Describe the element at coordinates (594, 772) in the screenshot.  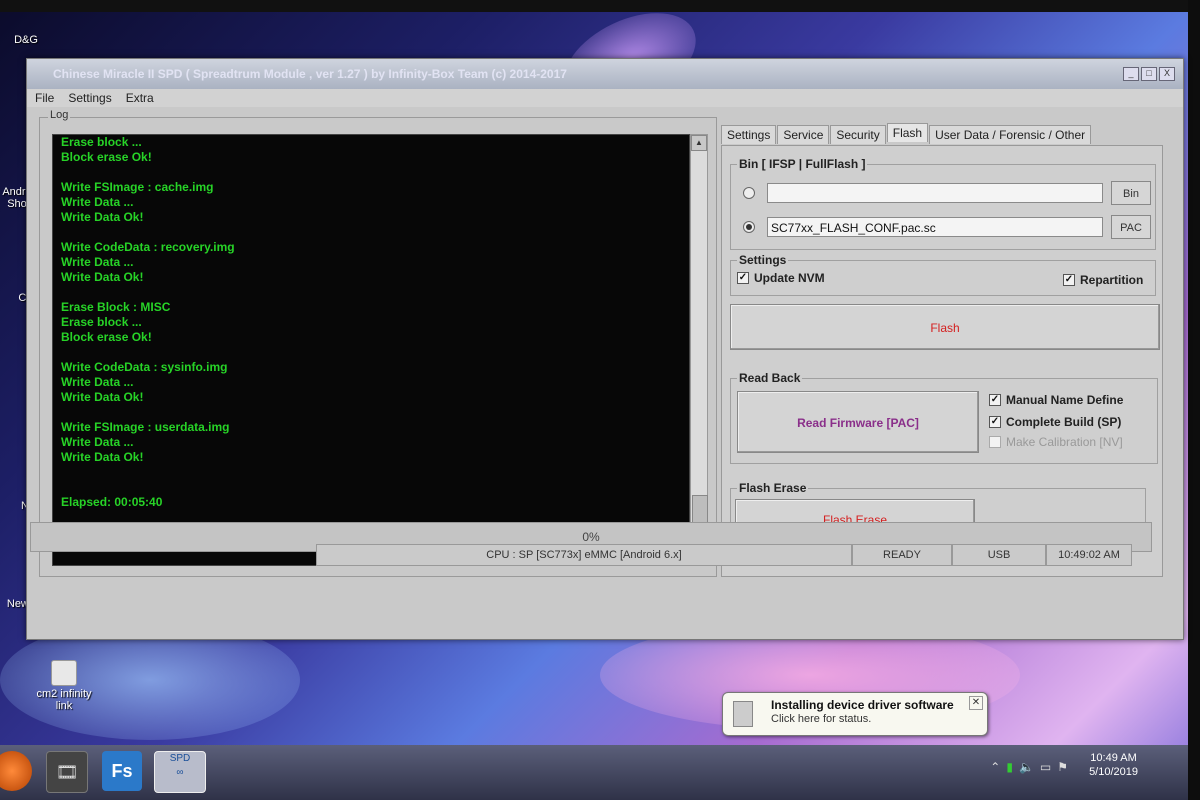
I see `taskbar: 🎞 Fs SPD ∞ ⌃ ▮ 🔈 ▭ ⚑ 10:49 AM 5/10/2019` at that location.